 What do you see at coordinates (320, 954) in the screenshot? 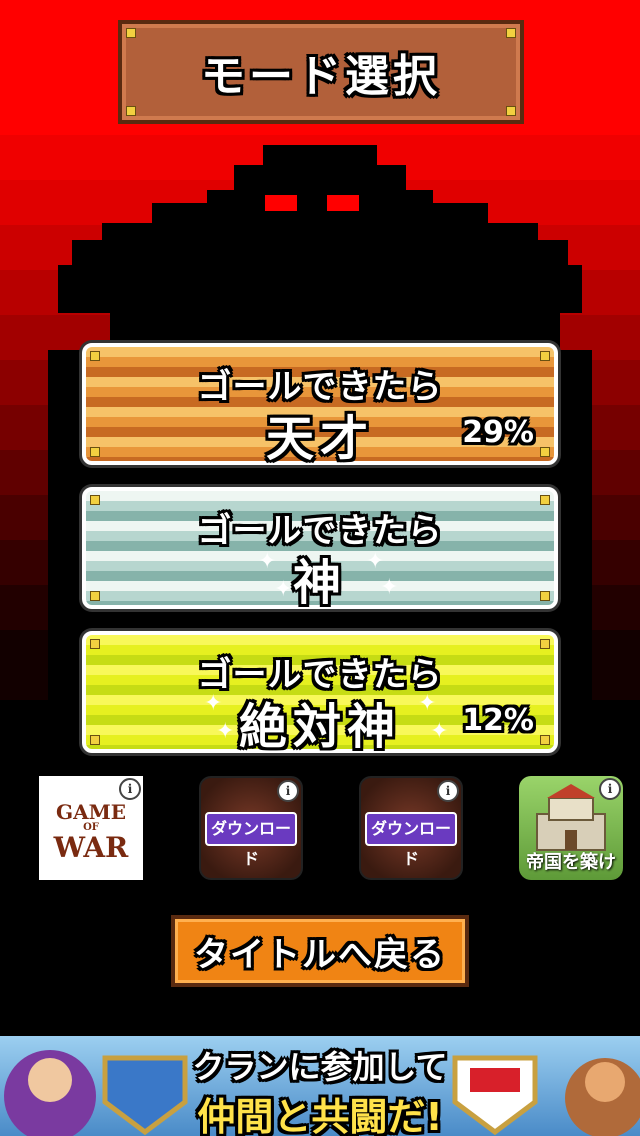
I see `back-to-title-label: タイトルへ戻る` at bounding box center [320, 954].